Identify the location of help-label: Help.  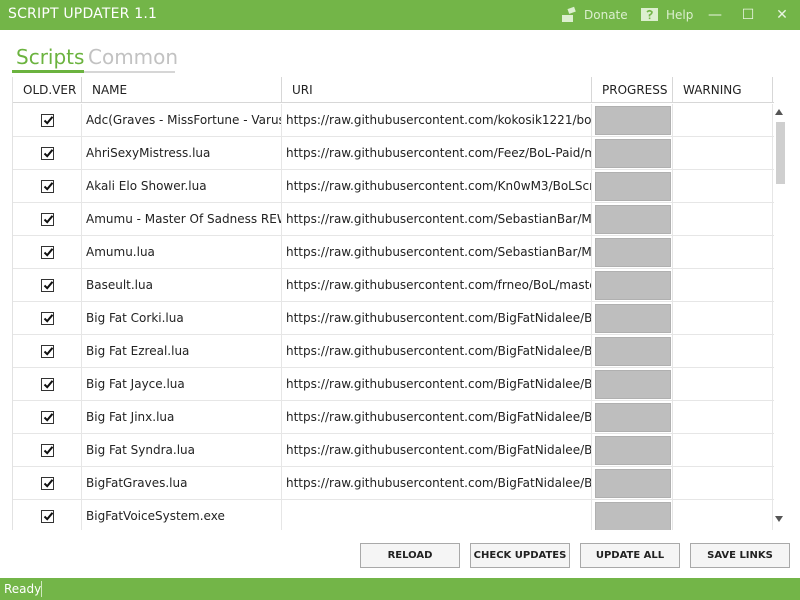
(680, 15).